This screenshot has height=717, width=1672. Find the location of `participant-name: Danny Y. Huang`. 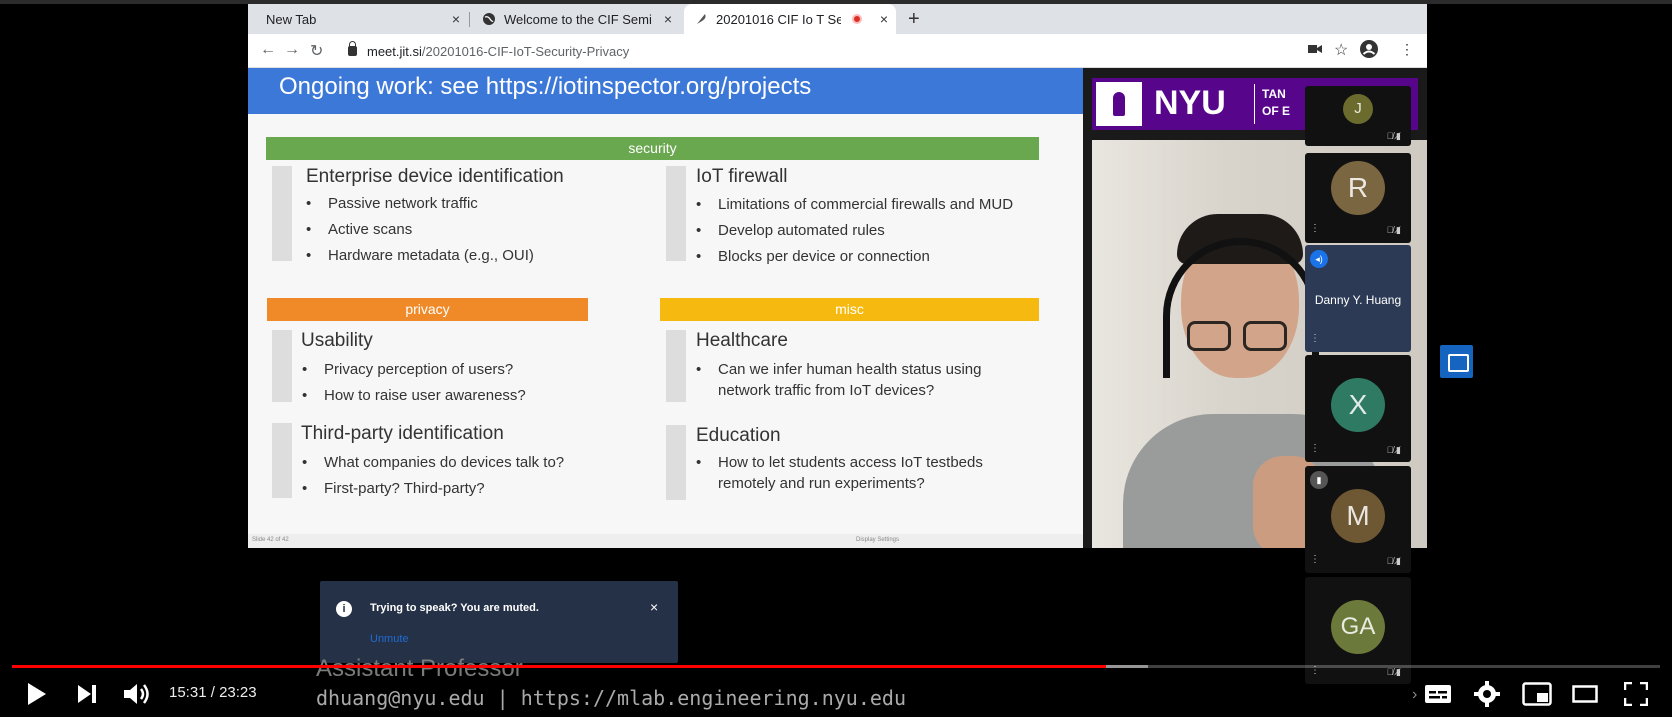

participant-name: Danny Y. Huang is located at coordinates (1358, 300).